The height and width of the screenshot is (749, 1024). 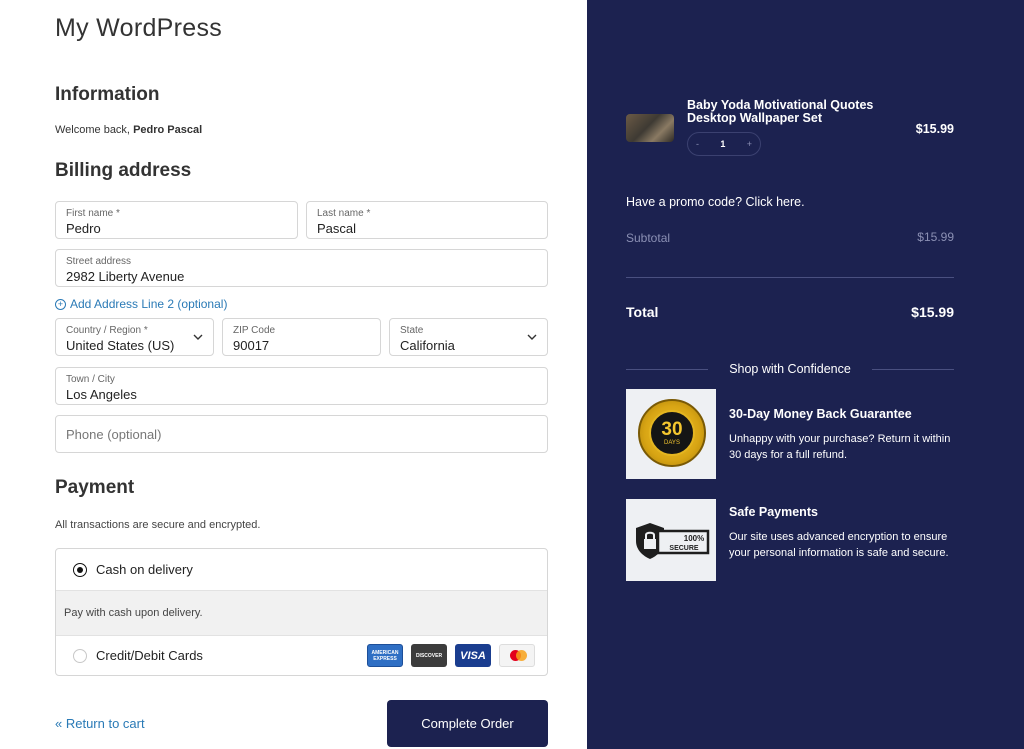 I want to click on money-back-badge: 30 DAYS, so click(x=671, y=434).